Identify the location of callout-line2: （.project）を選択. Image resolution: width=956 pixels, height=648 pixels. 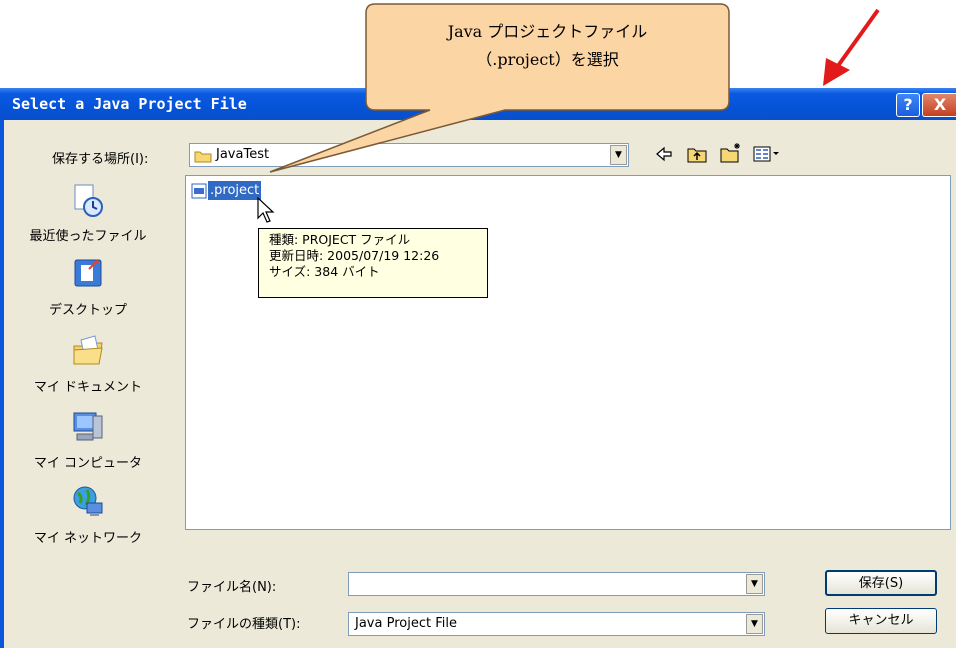
(547, 59).